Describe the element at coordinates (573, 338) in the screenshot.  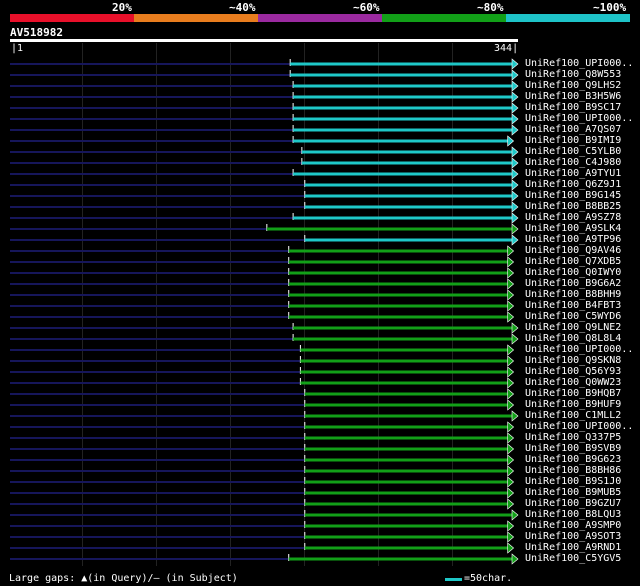
I see `hit-name-link: UniRef100_Q8L8L4` at that location.